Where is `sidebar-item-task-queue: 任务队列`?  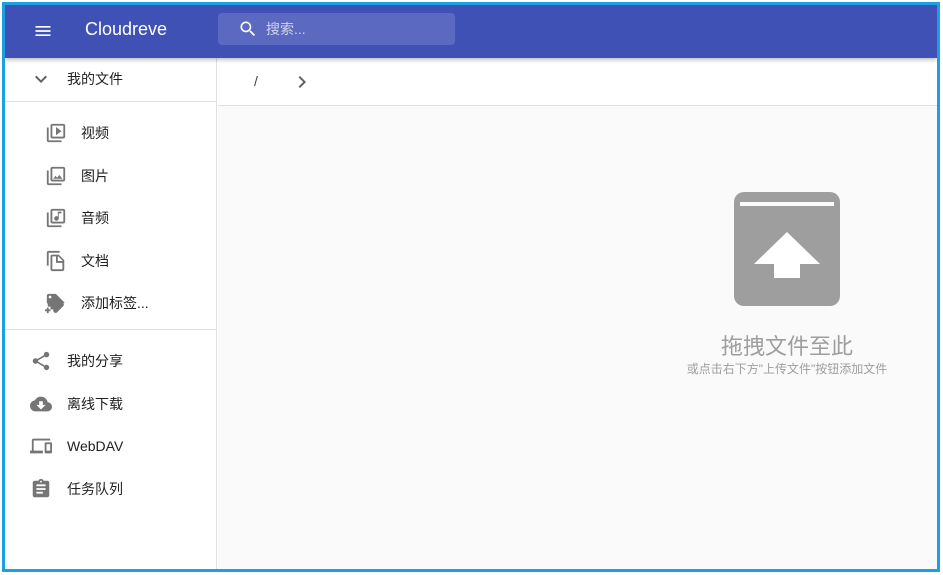
sidebar-item-task-queue: 任务队列 is located at coordinates (111, 489).